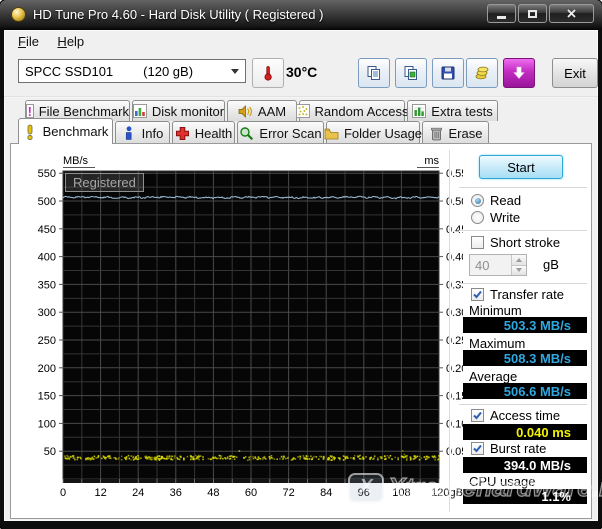  I want to click on save-icon, so click(448, 73).